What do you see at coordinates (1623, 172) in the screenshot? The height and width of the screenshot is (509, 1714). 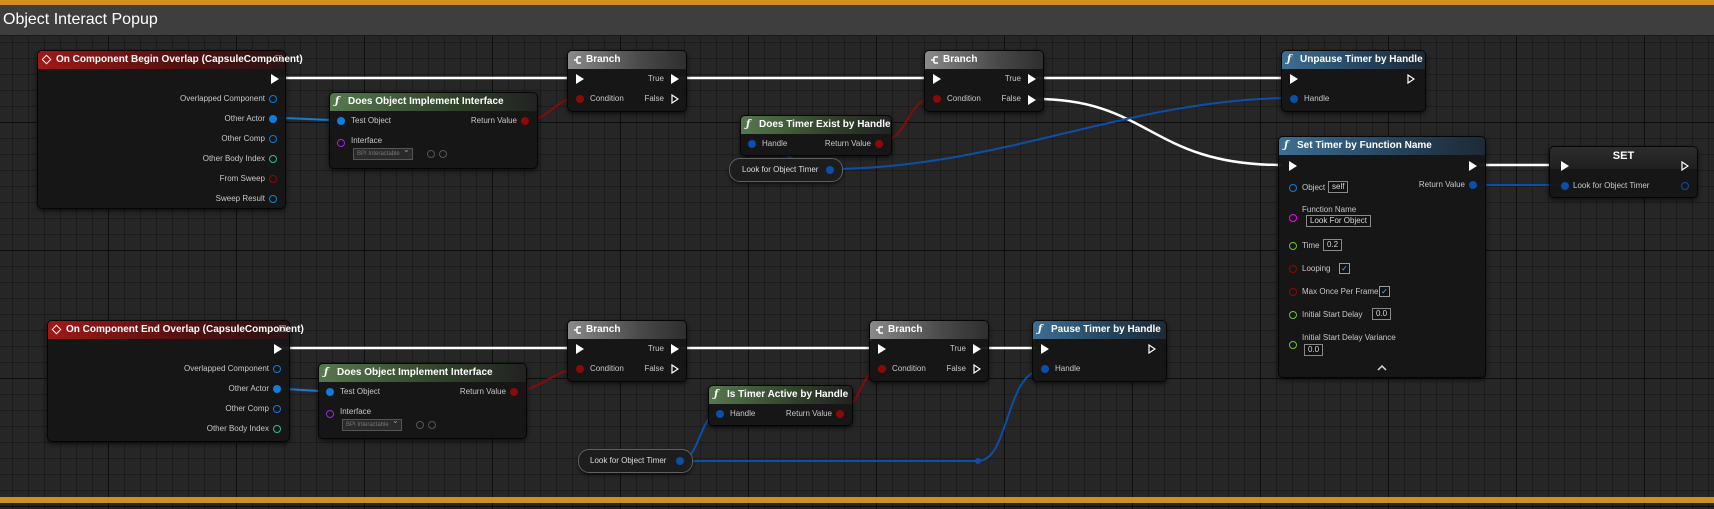 I see `set-variable-node: SET Look for Object Timer` at bounding box center [1623, 172].